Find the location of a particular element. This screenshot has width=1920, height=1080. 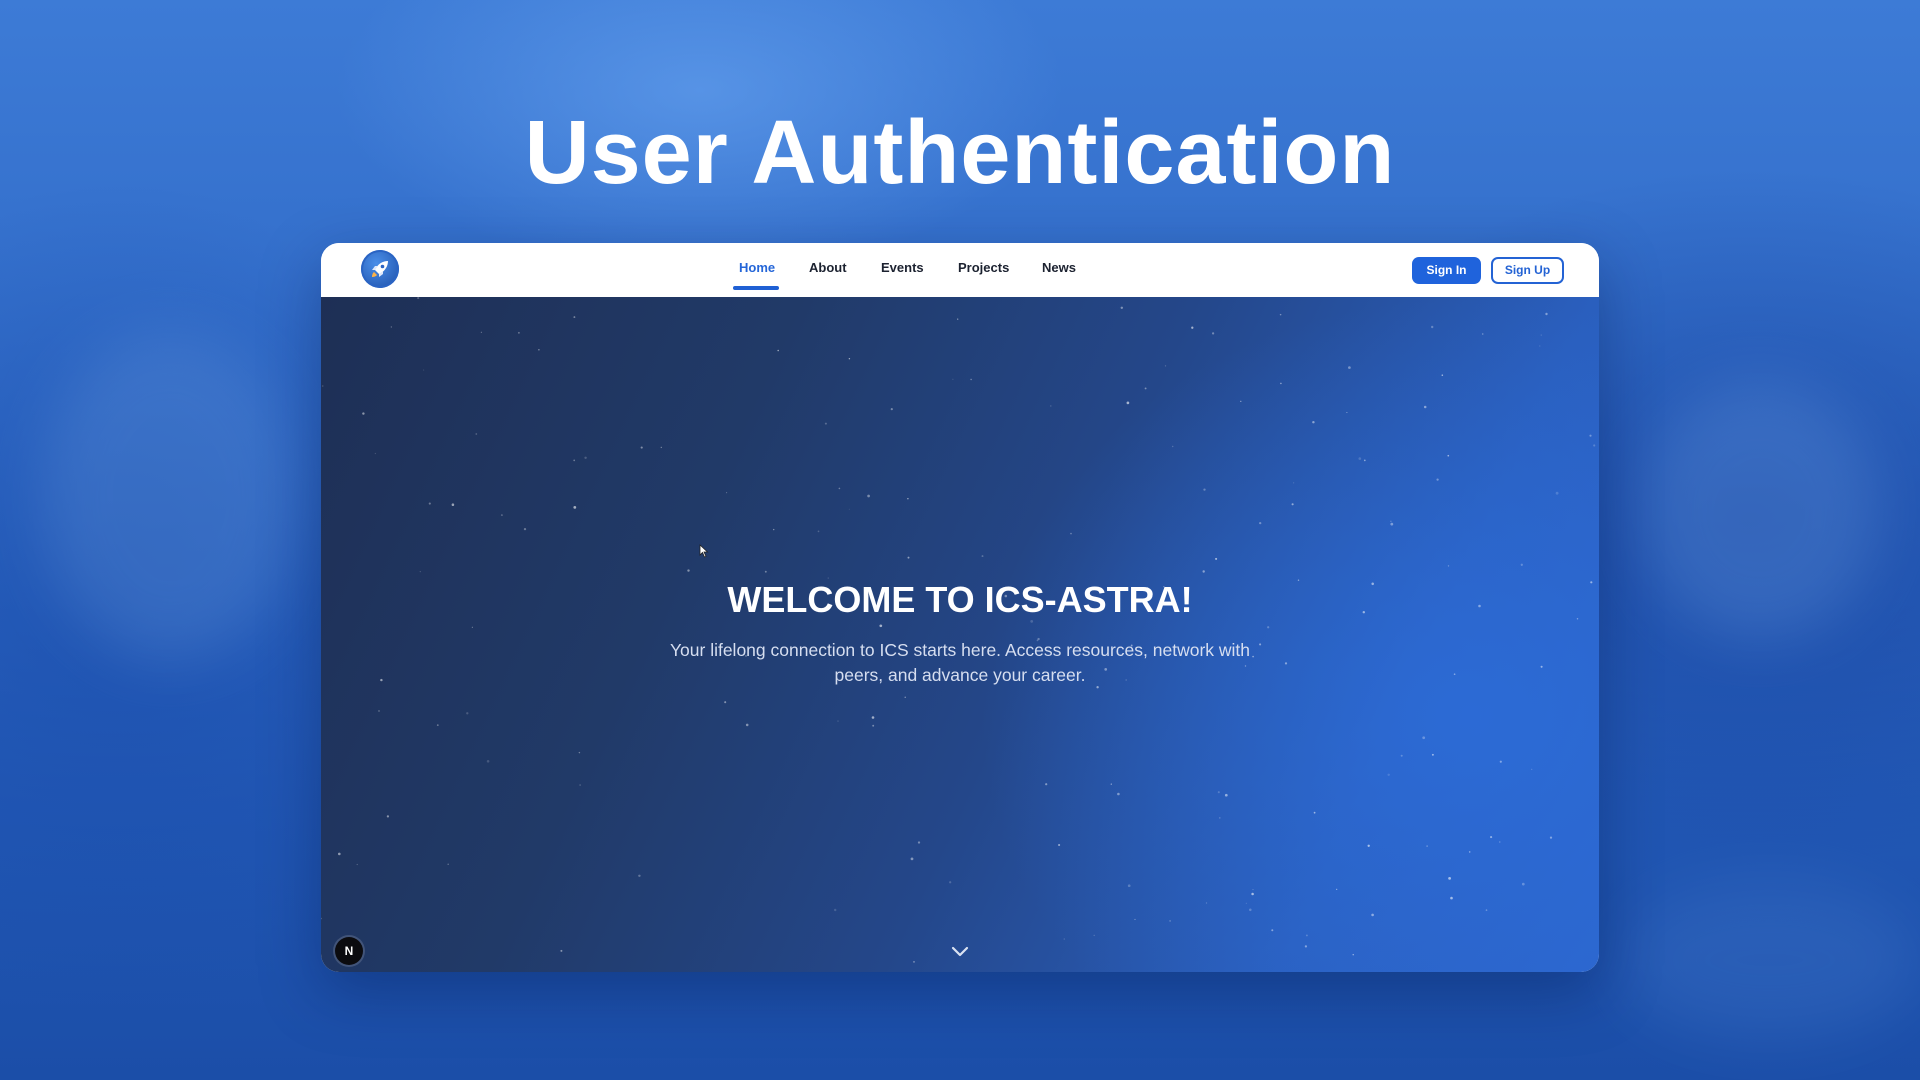

nav-links: Home About Events Projects News is located at coordinates (960, 270).